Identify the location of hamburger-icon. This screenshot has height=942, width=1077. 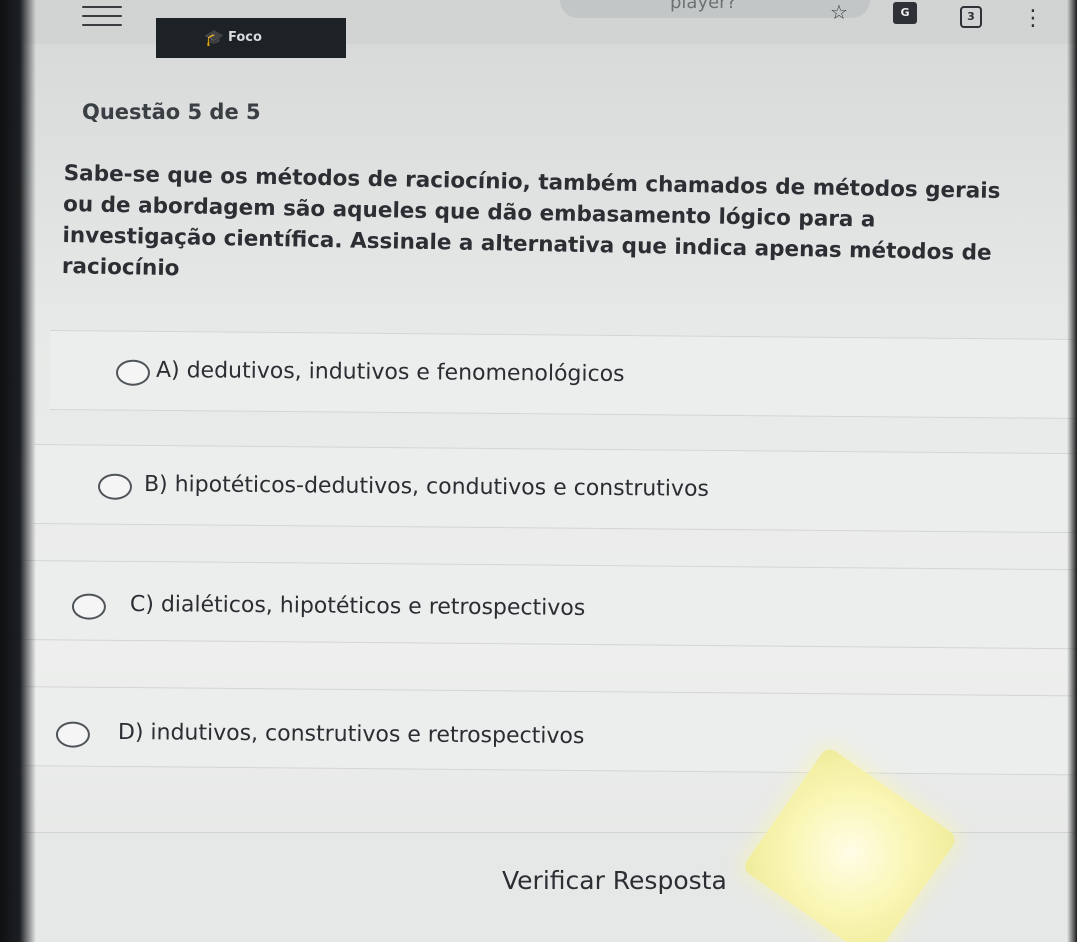
(102, 18).